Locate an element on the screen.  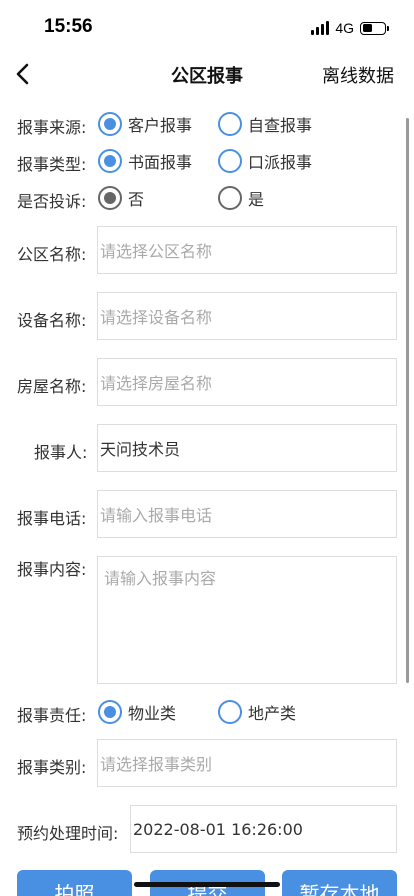
status-time: 15:56 is located at coordinates (68, 26).